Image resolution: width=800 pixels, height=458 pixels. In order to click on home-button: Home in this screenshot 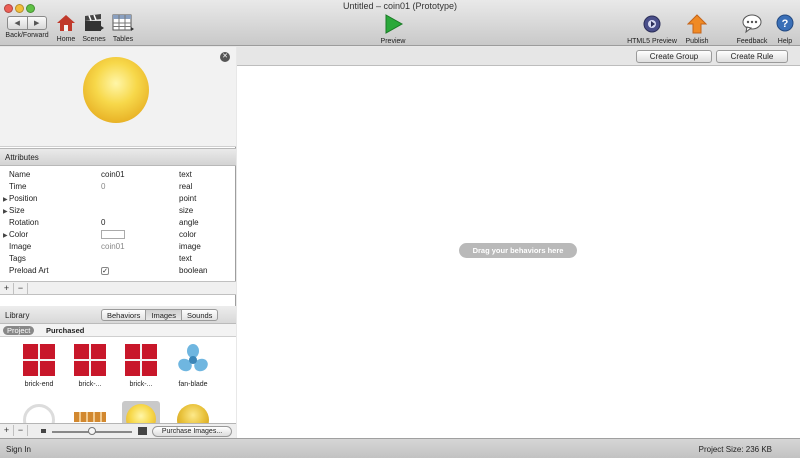, I will do `click(66, 28)`.